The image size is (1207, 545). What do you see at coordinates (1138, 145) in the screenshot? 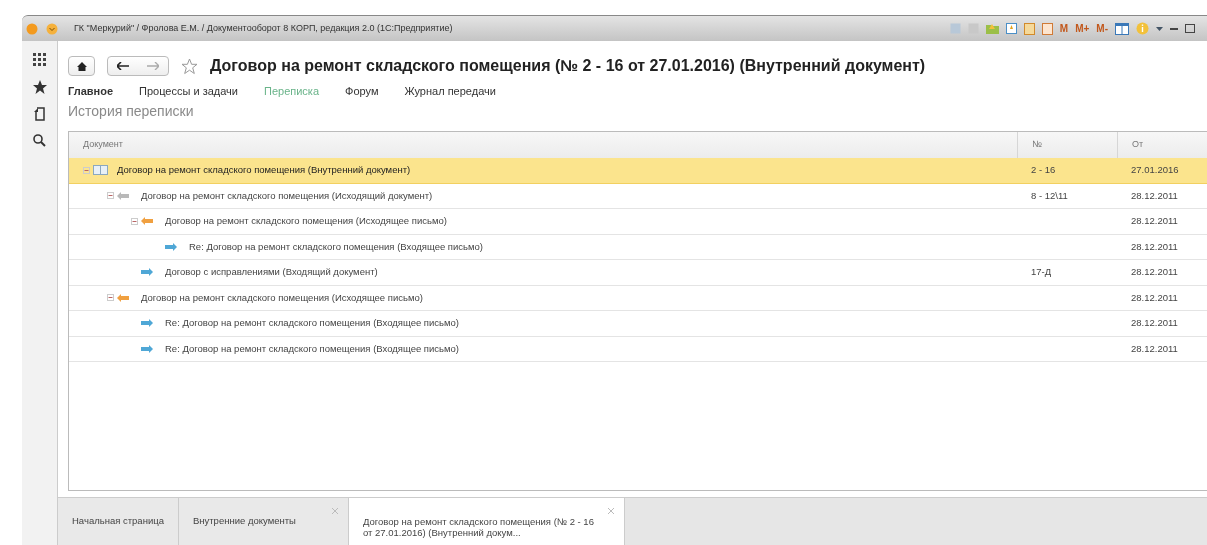
I see `column-header: От` at bounding box center [1138, 145].